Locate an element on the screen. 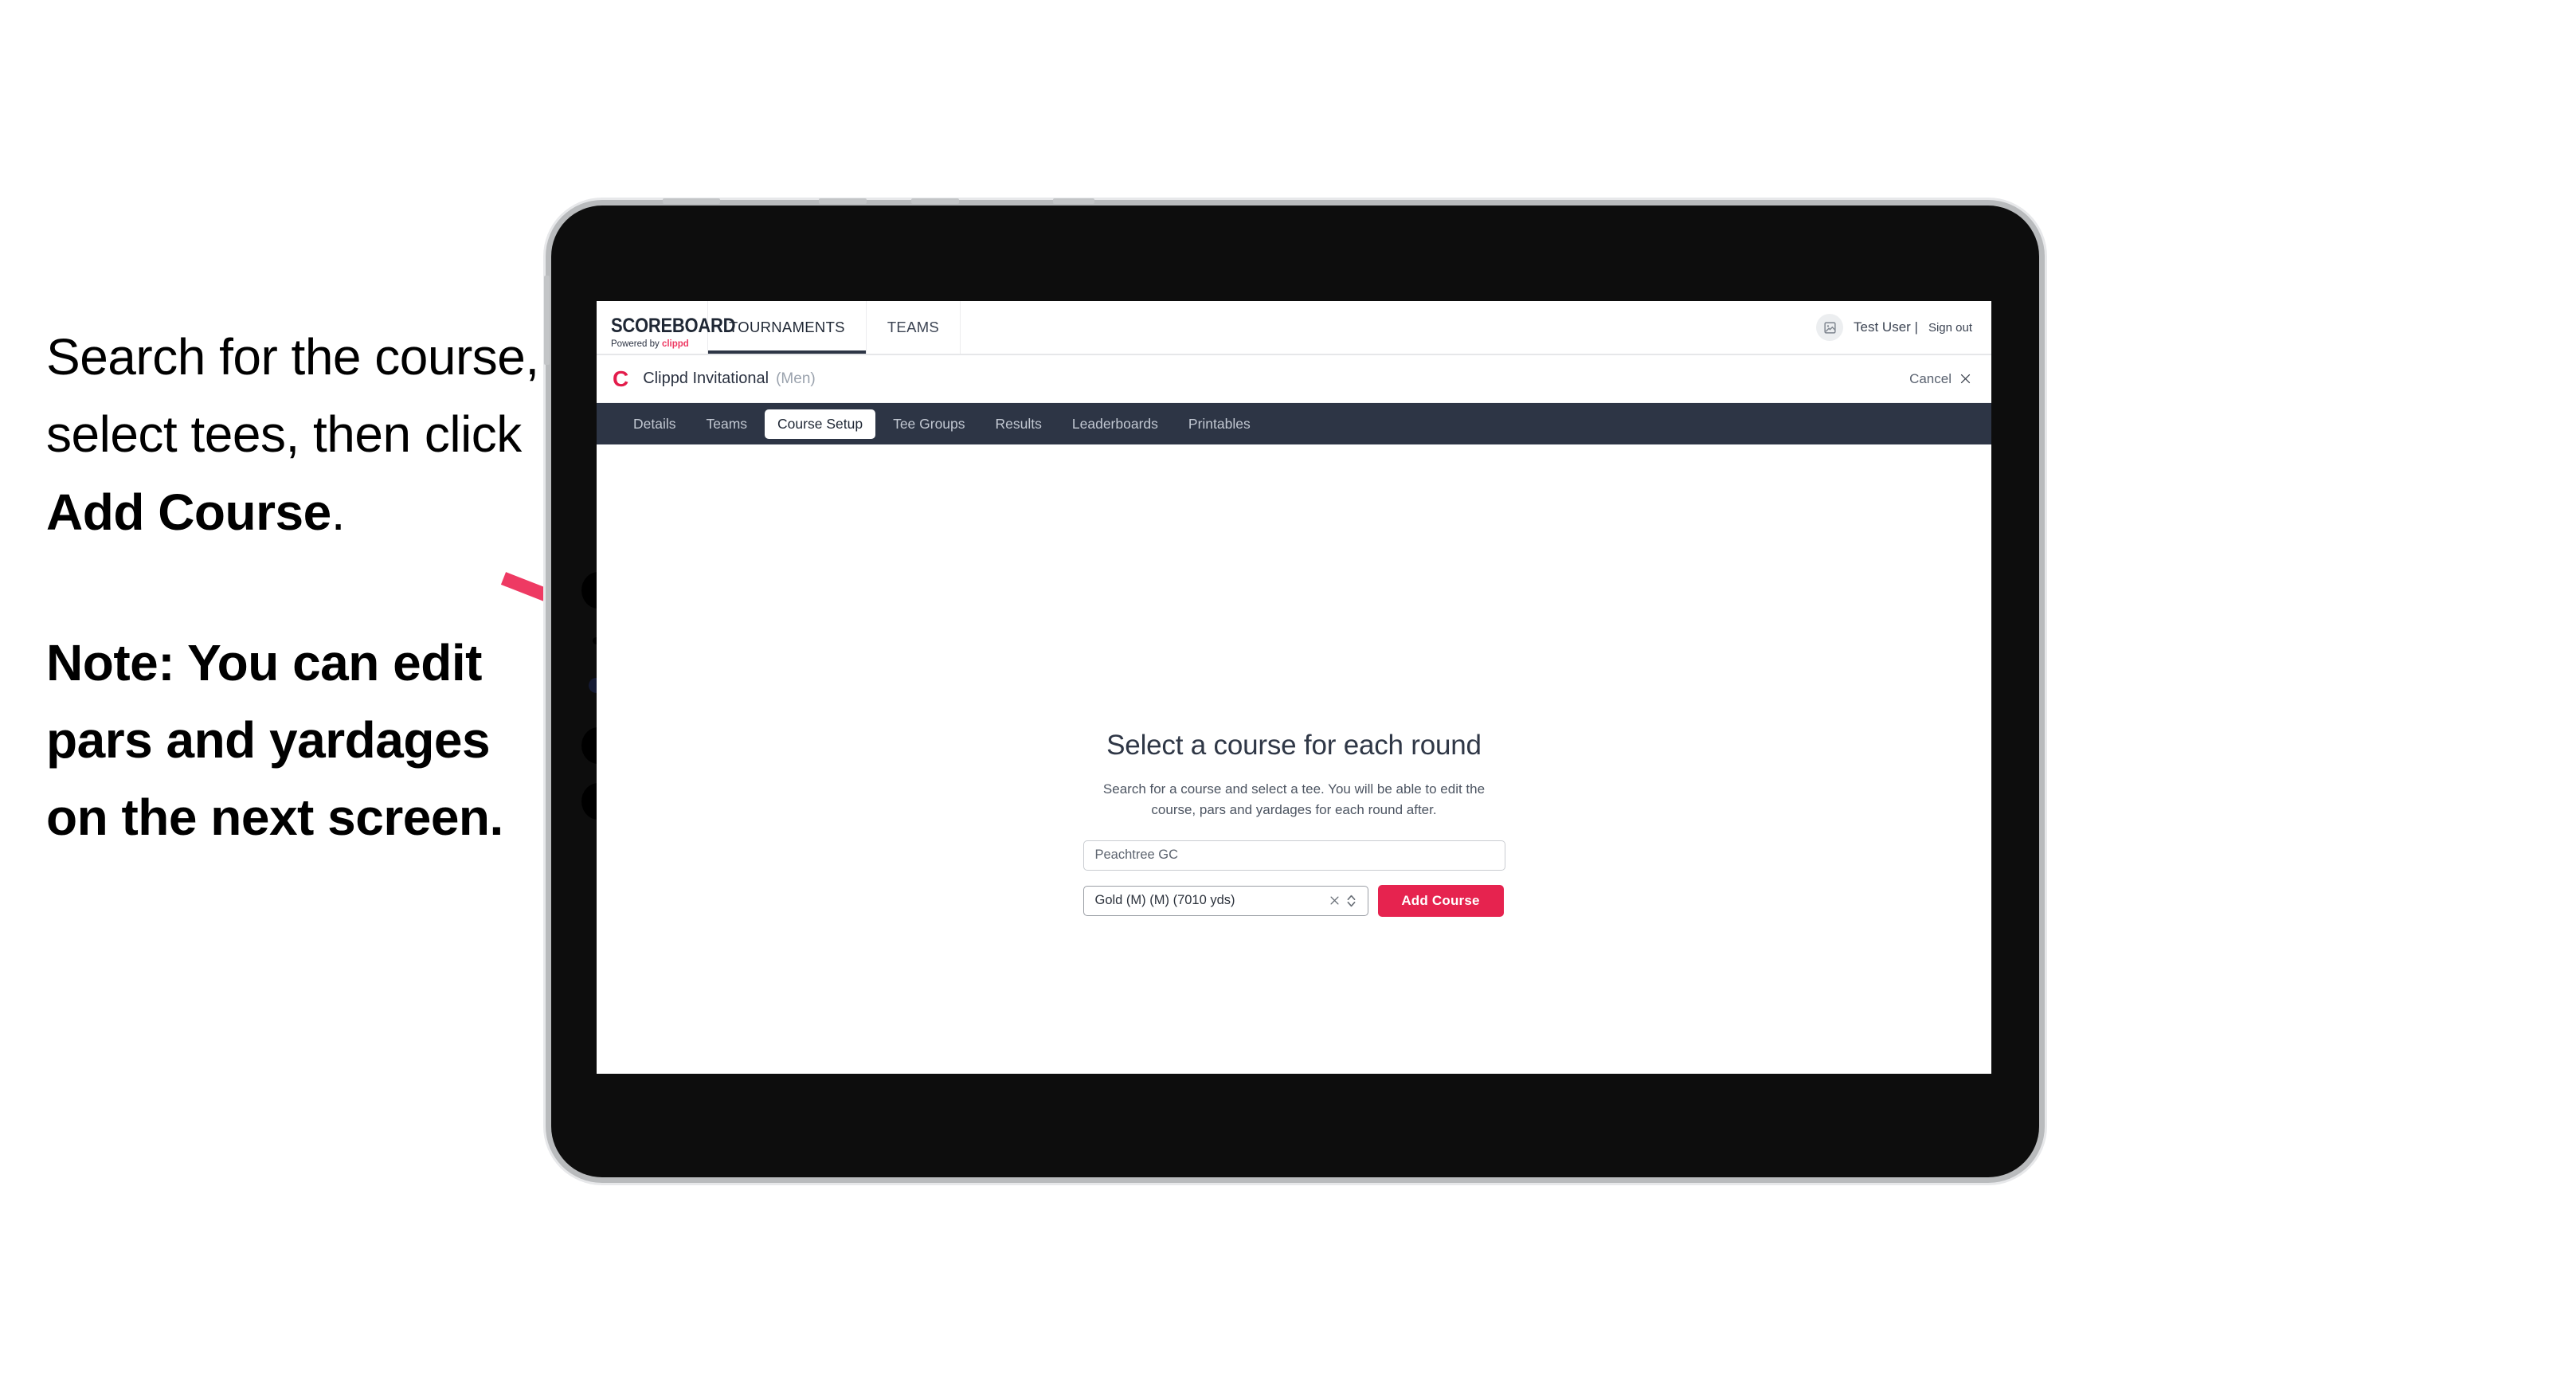 This screenshot has width=2576, height=1386. tournament-name: Clippd Invitational is located at coordinates (706, 378).